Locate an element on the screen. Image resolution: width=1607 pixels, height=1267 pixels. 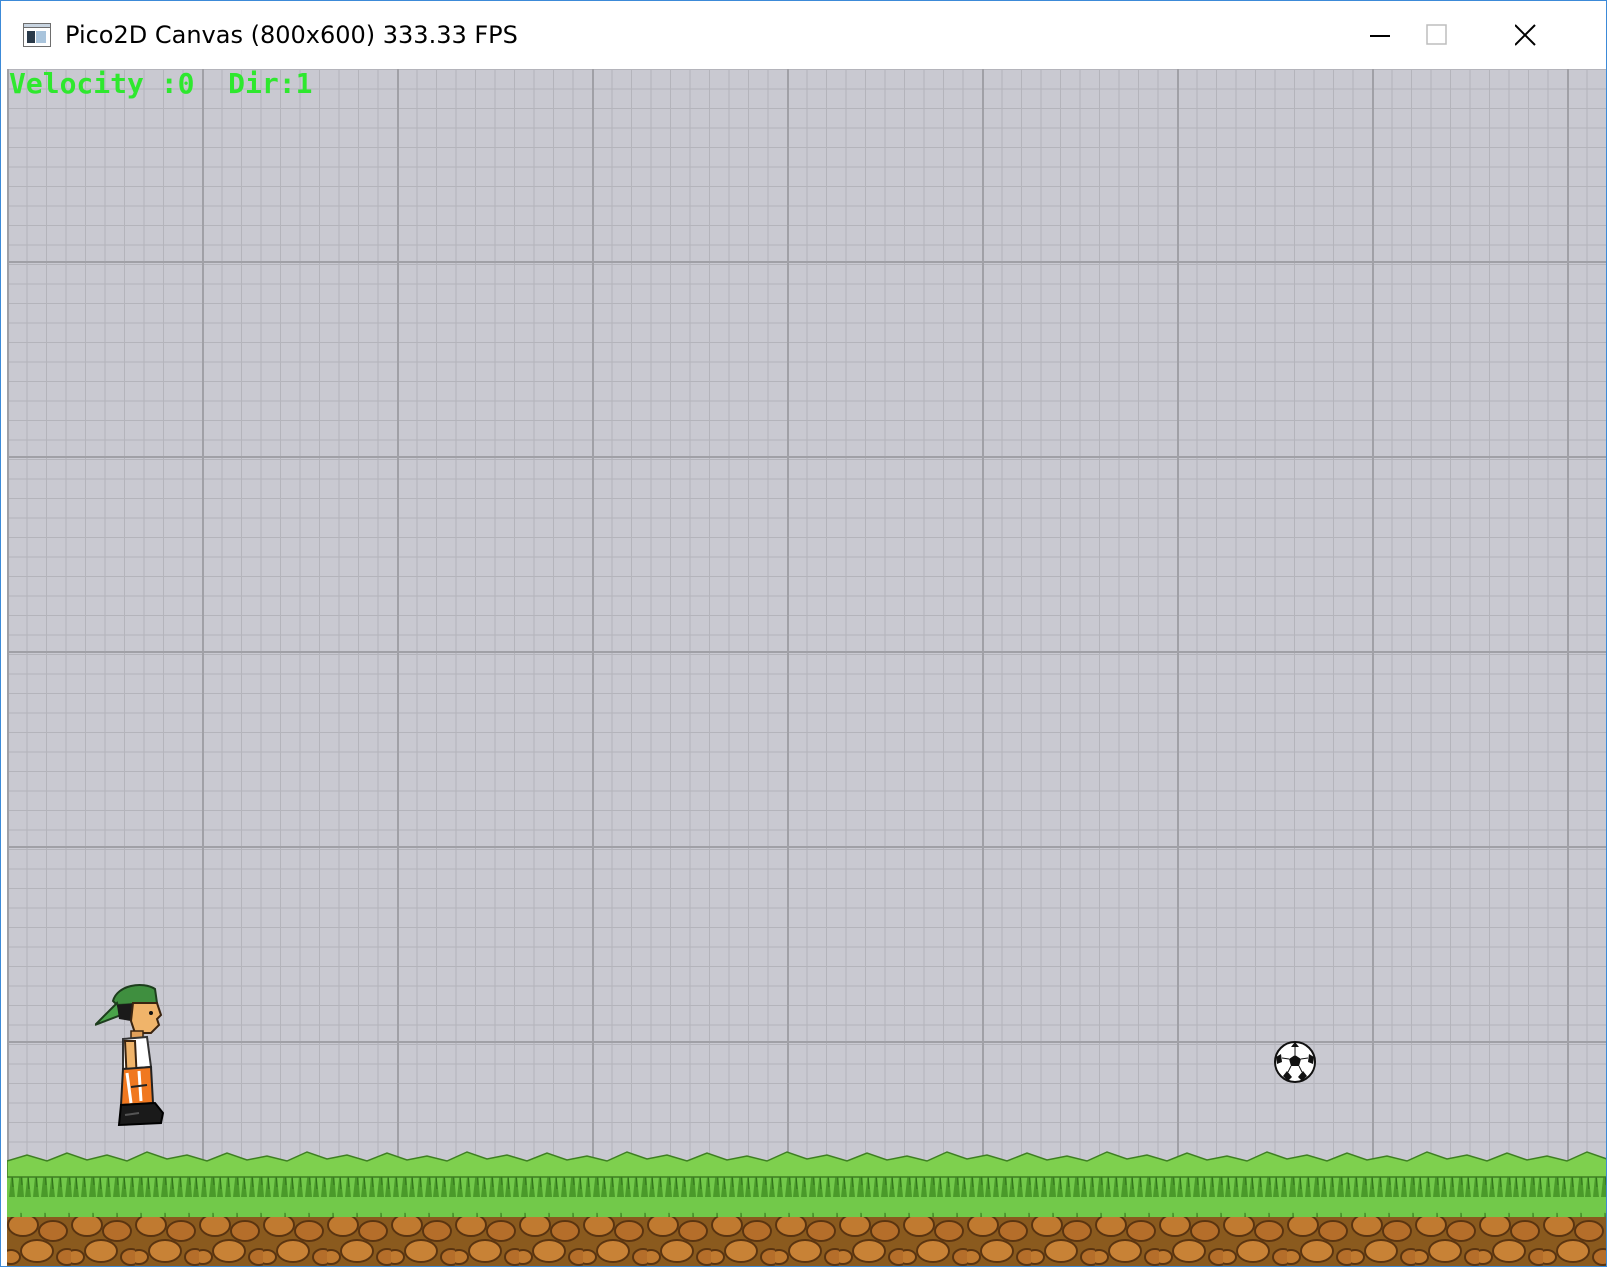
app-icon is located at coordinates (37, 35).